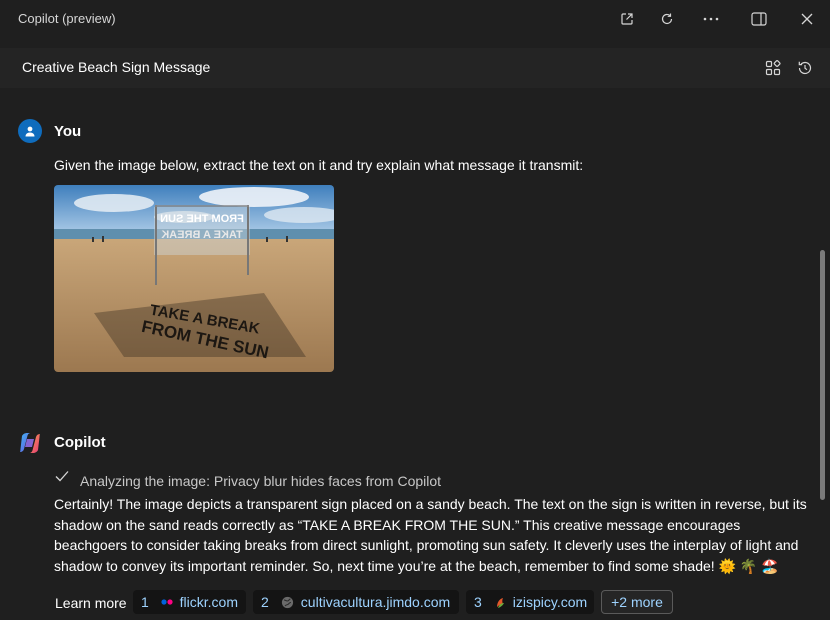 This screenshot has width=830, height=620. I want to click on person-icon, so click(30, 131).